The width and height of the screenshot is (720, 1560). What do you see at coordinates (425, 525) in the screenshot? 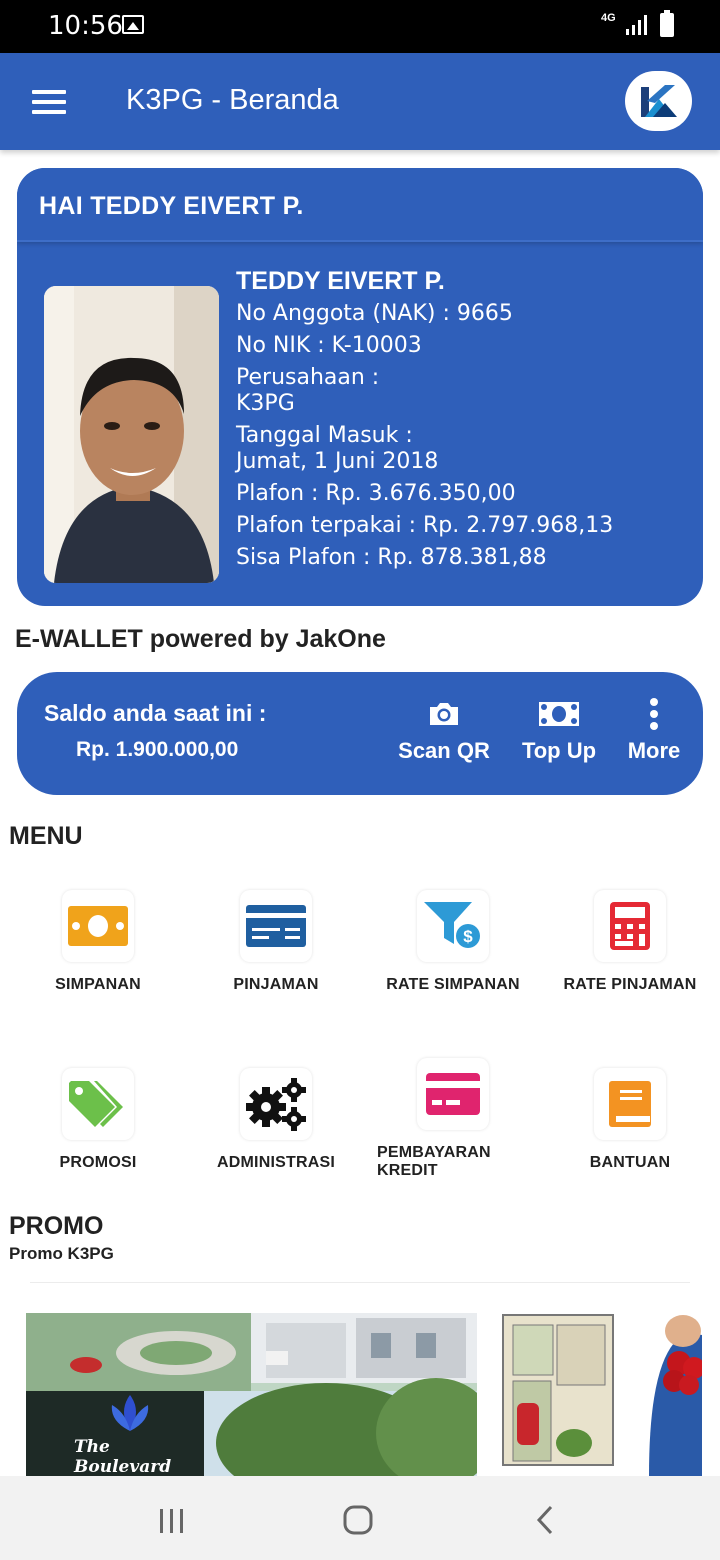
I see `plafon-used: Plafon terpakai : Rp. 2.797.968,13` at bounding box center [425, 525].